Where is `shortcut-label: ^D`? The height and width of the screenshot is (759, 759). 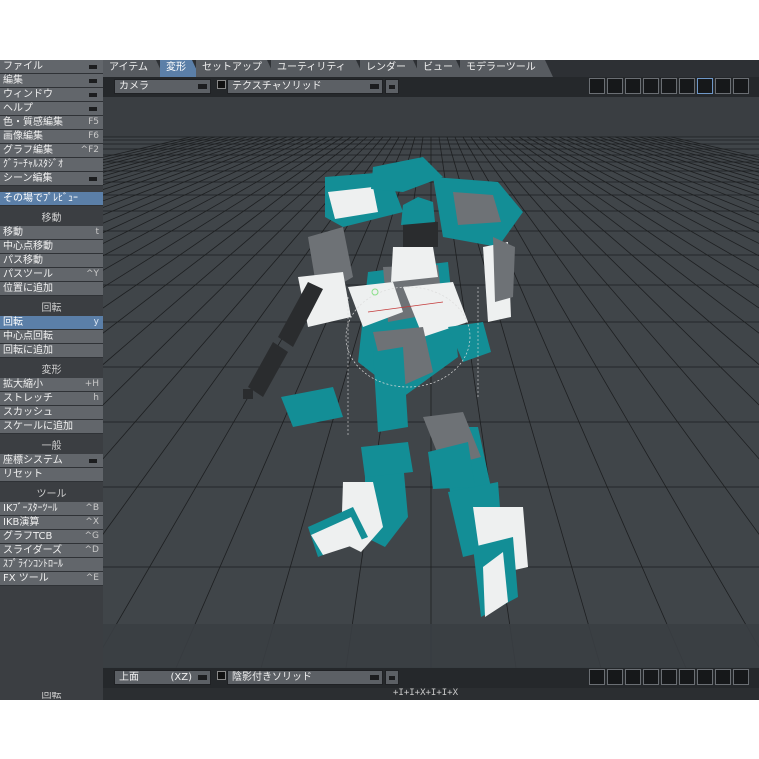
shortcut-label: ^D is located at coordinates (91, 550).